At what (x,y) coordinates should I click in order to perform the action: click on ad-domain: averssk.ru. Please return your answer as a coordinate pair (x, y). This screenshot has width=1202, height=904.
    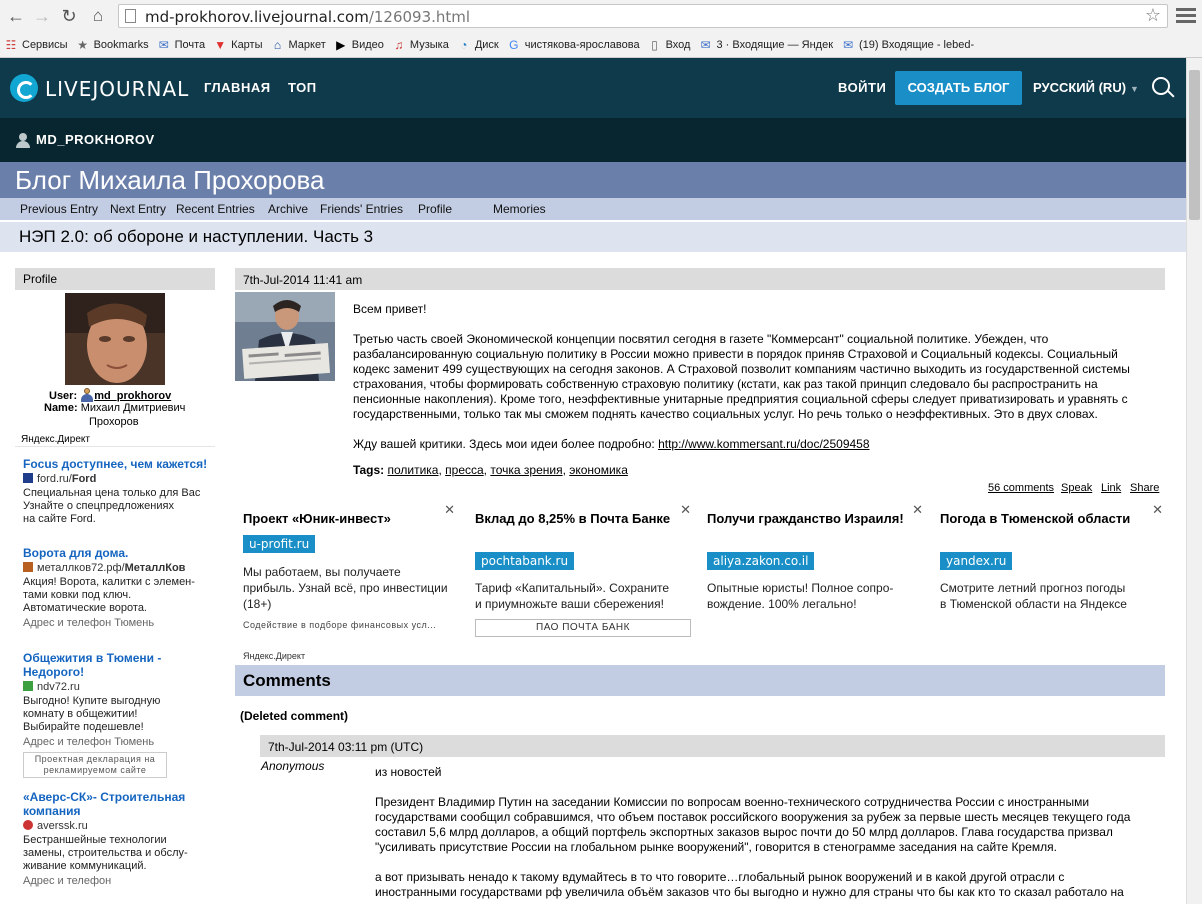
    Looking at the image, I should click on (118, 826).